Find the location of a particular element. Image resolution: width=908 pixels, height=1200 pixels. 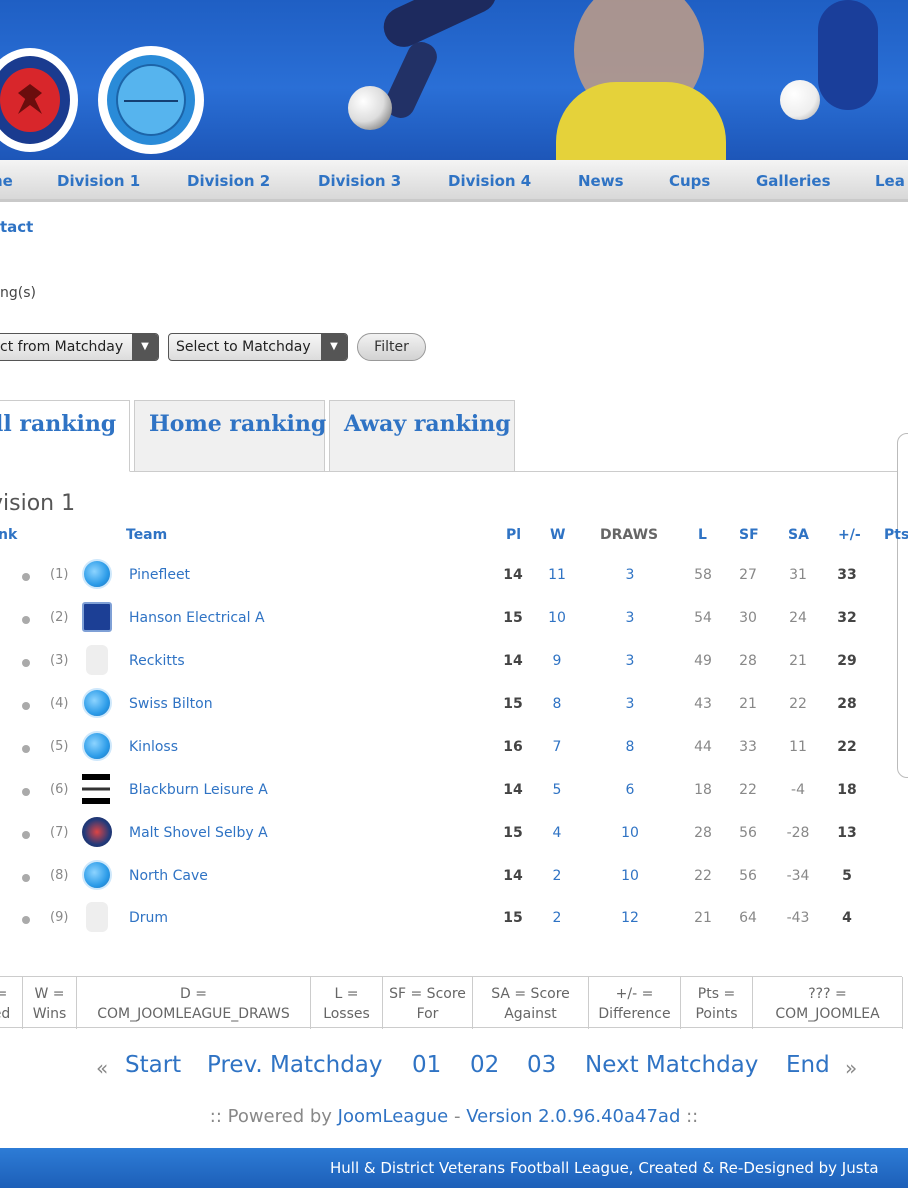

nav-cups: Cups is located at coordinates (689, 181).